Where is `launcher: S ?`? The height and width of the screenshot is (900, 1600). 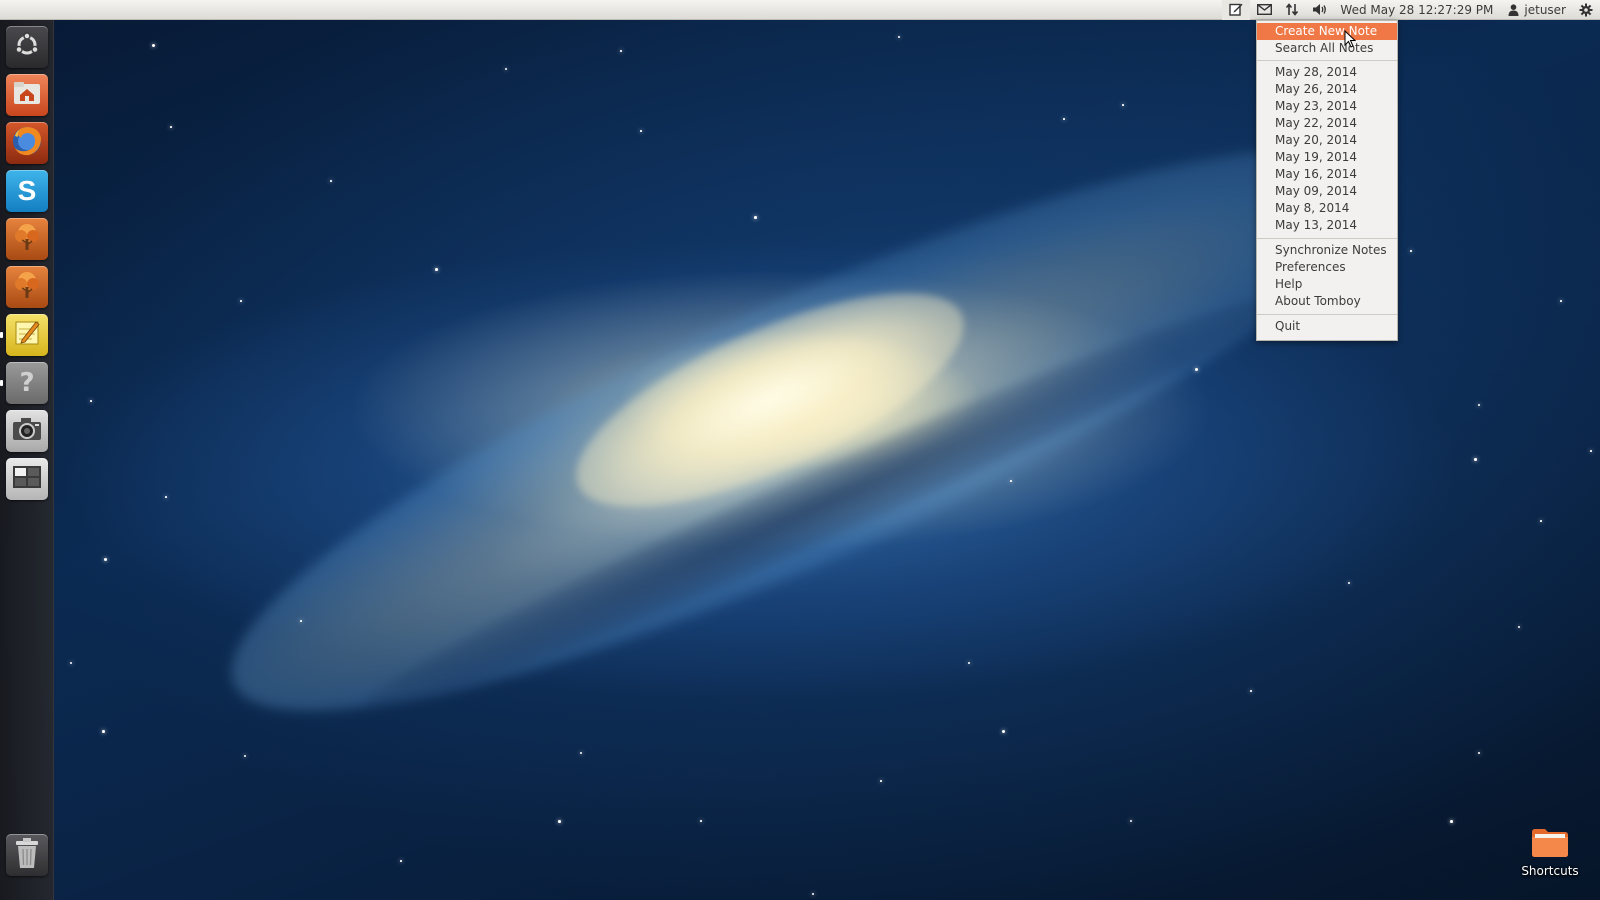 launcher: S ? is located at coordinates (27, 460).